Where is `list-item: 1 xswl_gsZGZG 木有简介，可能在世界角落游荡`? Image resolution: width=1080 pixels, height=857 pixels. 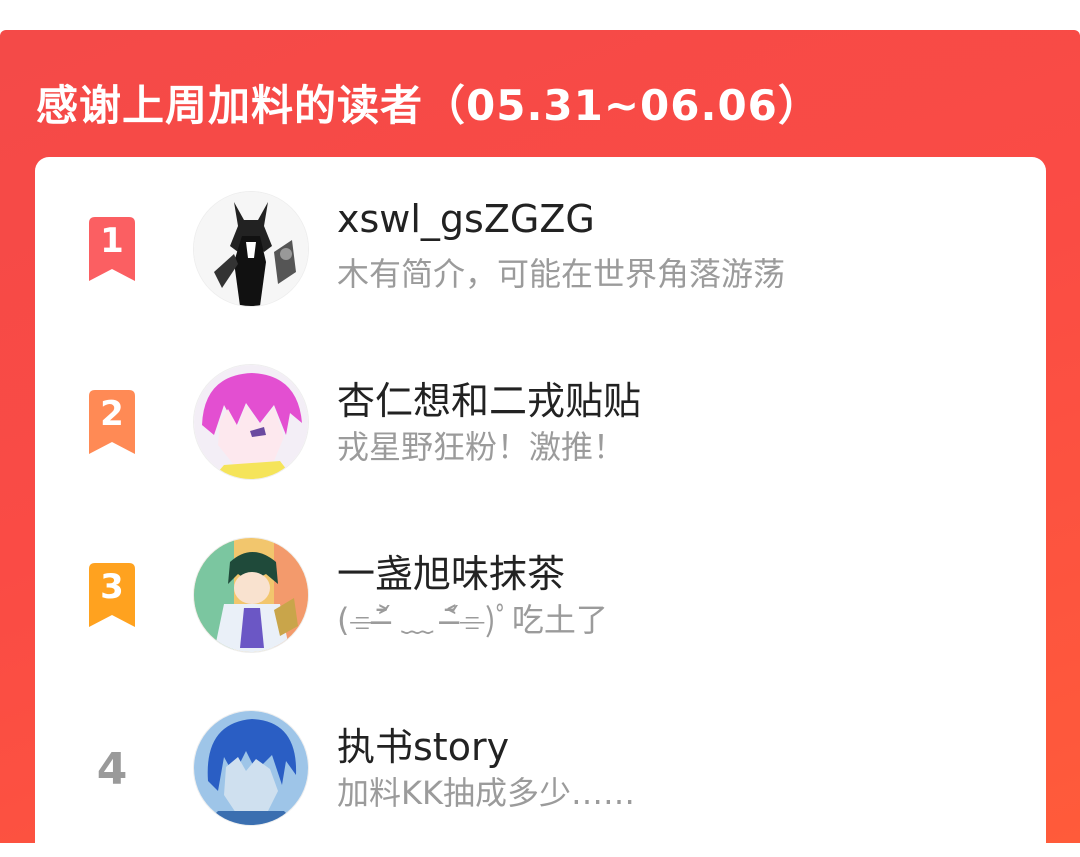 list-item: 1 xswl_gsZGZG 木有简介，可能在世界角落游荡 is located at coordinates (540, 256).